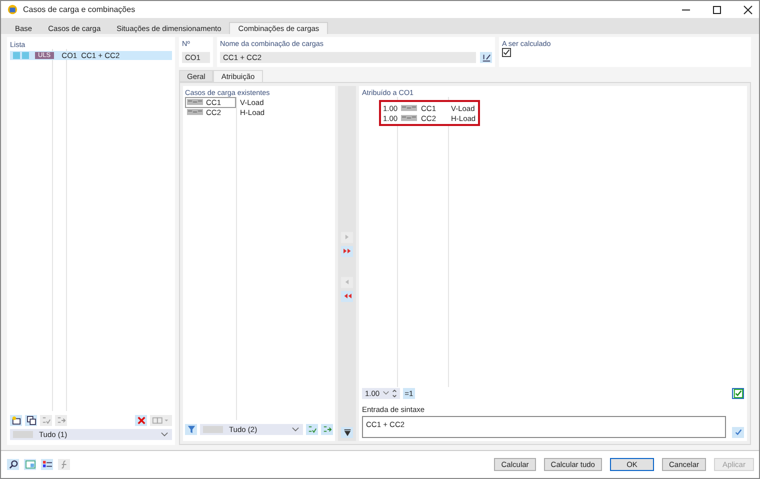  Describe the element at coordinates (738, 393) in the screenshot. I see `apply-check-icon` at that location.